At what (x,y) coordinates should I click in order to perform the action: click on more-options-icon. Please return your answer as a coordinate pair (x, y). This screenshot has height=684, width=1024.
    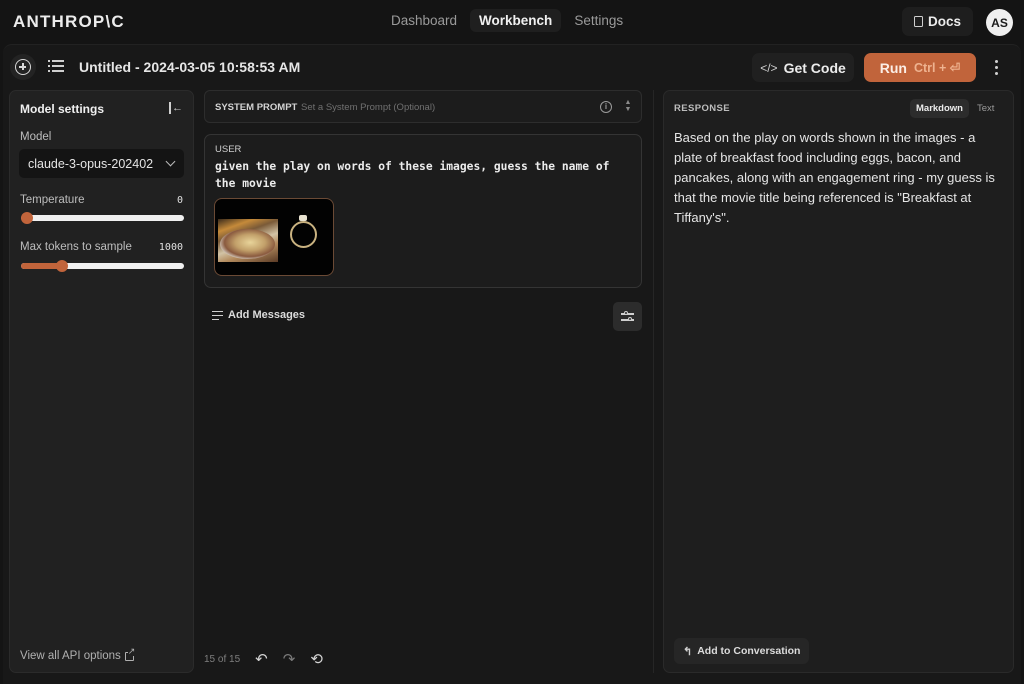
    Looking at the image, I should click on (996, 67).